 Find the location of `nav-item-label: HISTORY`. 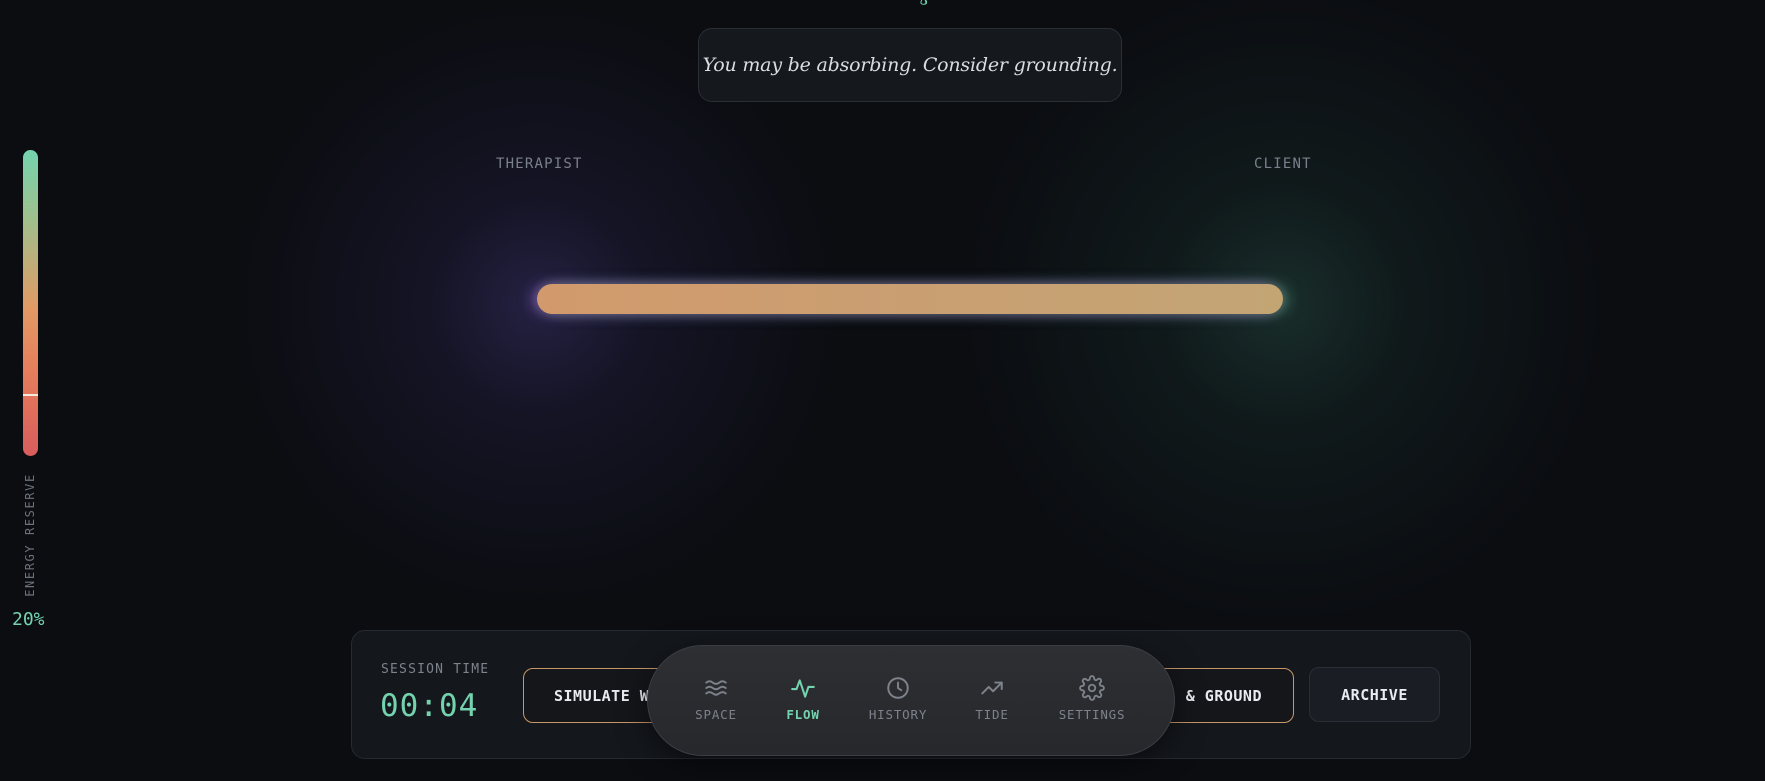

nav-item-label: HISTORY is located at coordinates (898, 714).